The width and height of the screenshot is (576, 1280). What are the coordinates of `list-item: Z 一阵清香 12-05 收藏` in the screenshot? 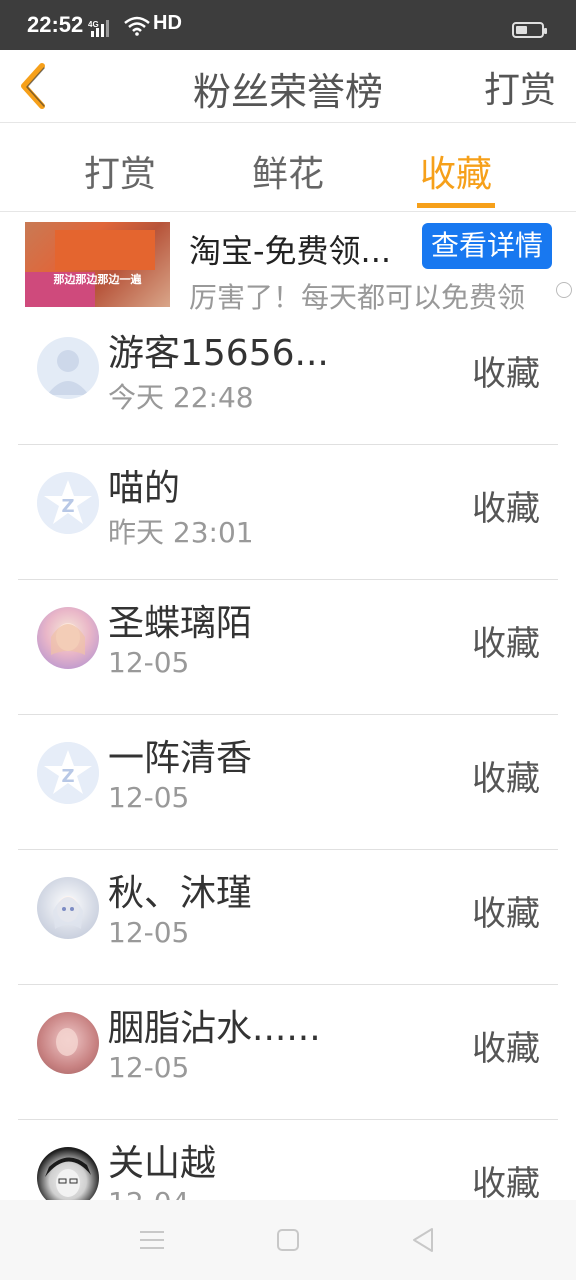 It's located at (288, 782).